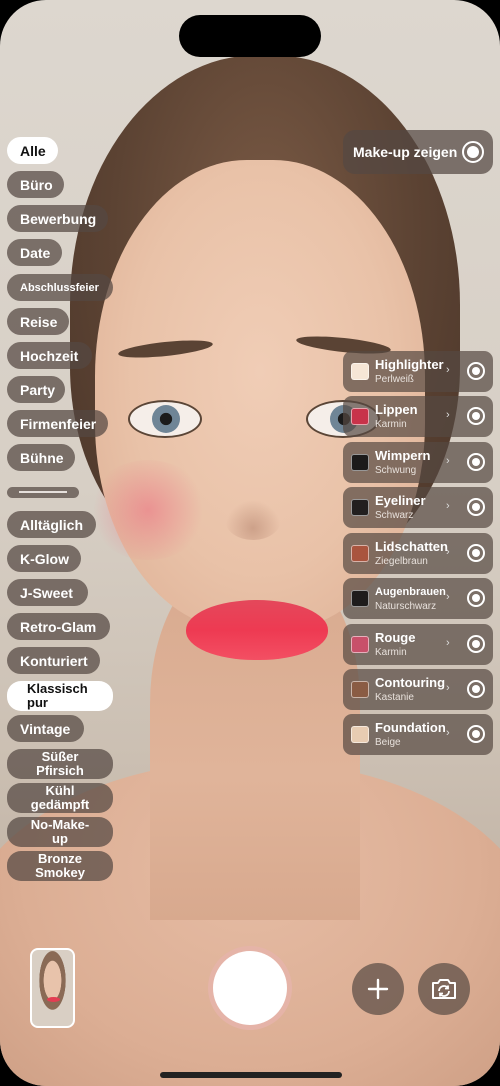  I want to click on chip-label: Retro-Glam, so click(58, 626).